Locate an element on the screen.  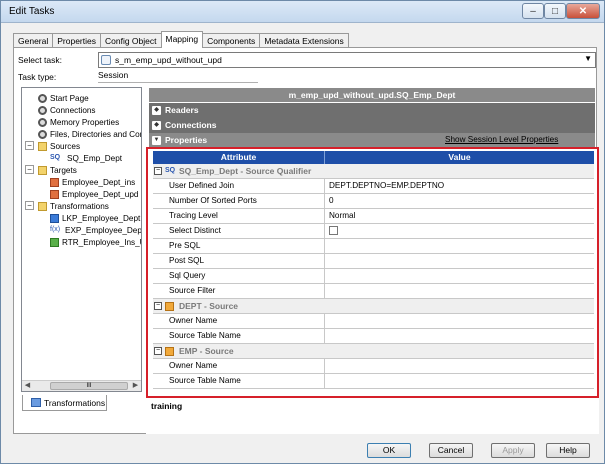
description-text: training is located at coordinates (167, 406).